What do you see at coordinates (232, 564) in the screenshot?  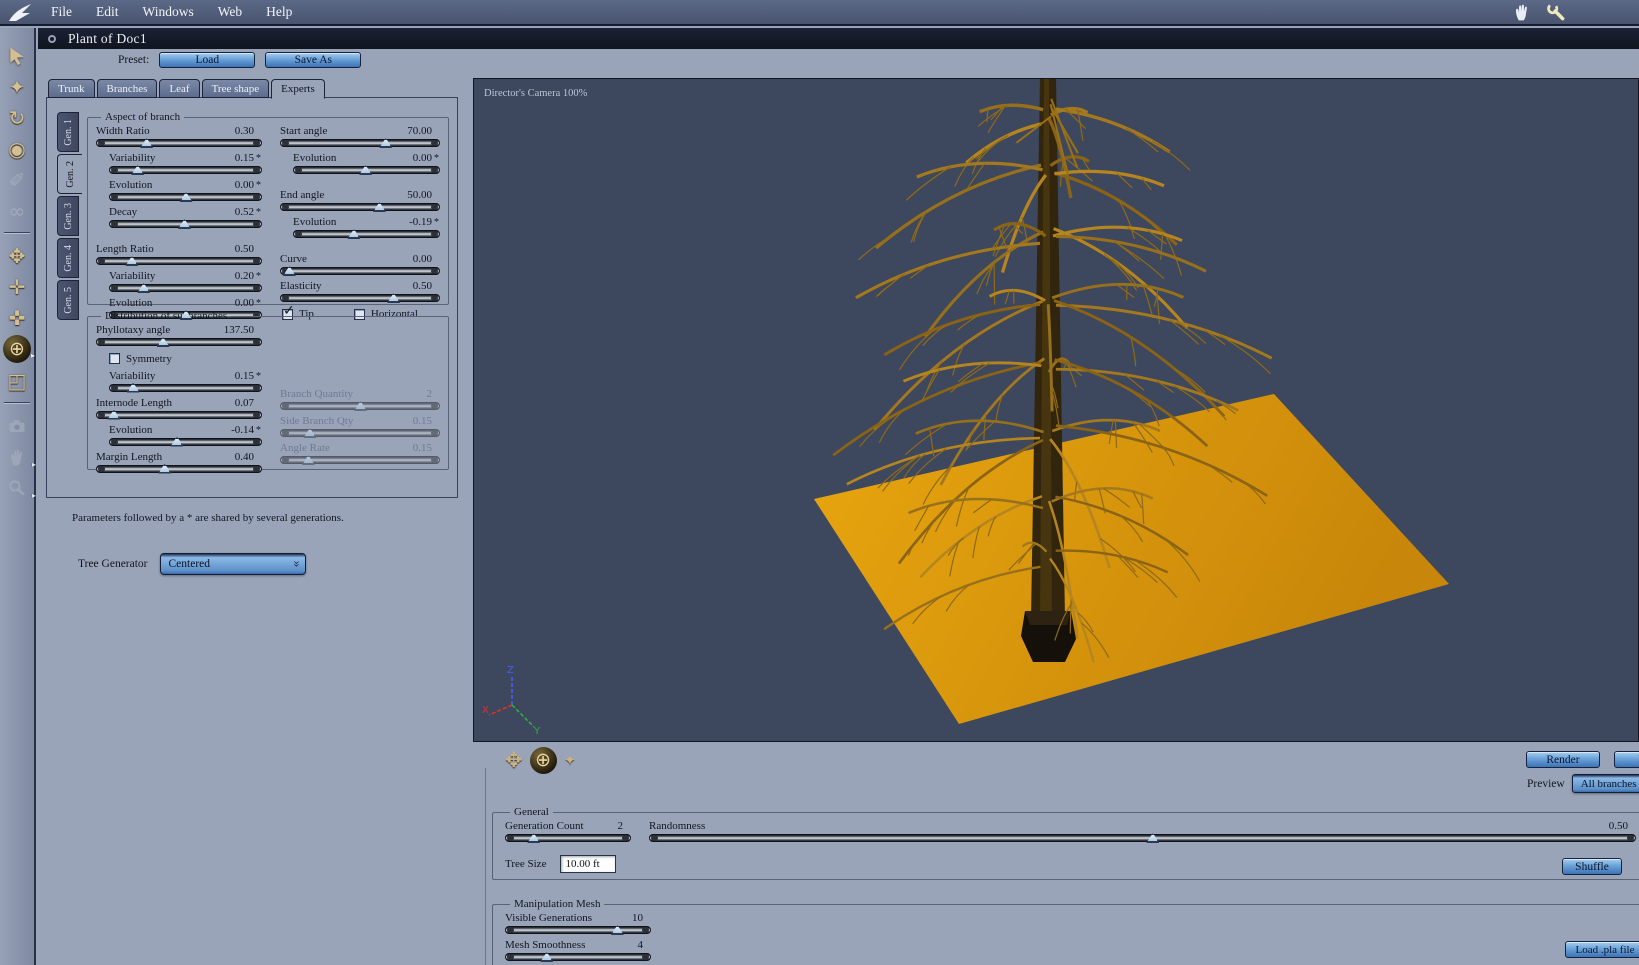 I see `tree-generator-select: Centered »` at bounding box center [232, 564].